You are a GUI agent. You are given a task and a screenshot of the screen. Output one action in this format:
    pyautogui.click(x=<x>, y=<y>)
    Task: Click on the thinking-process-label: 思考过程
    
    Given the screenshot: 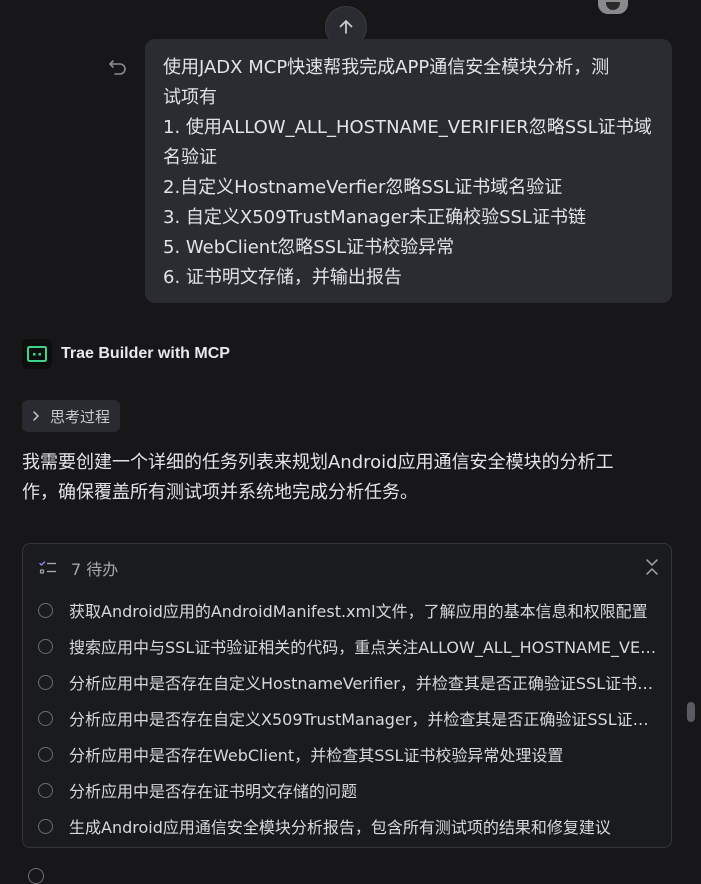 What is the action you would take?
    pyautogui.click(x=80, y=416)
    